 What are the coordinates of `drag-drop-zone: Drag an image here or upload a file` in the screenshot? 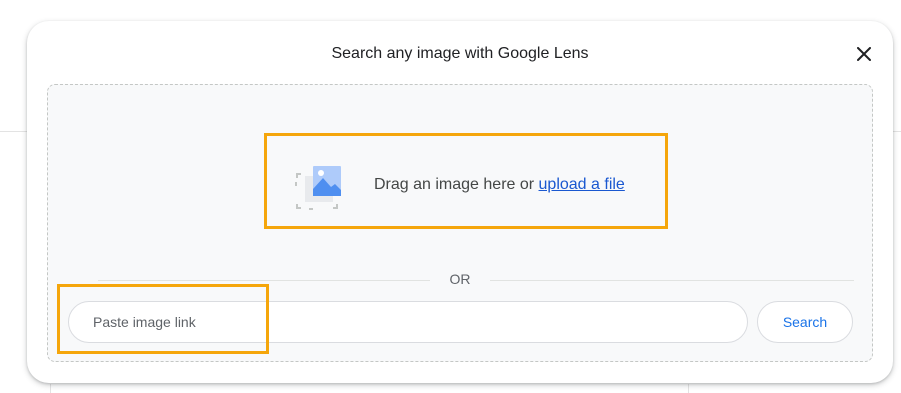 It's located at (466, 181).